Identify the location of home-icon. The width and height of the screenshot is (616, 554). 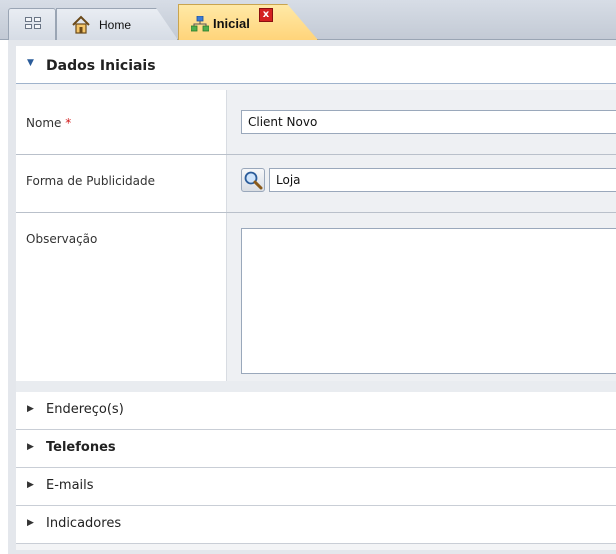
(81, 24).